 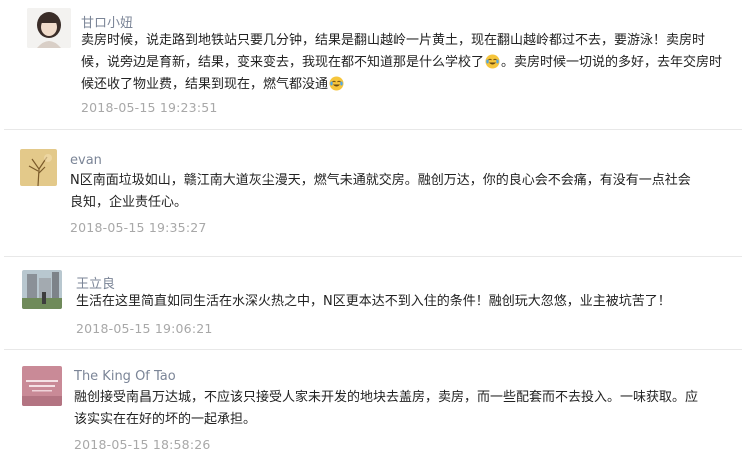 I want to click on username: 甘ロ小妞, so click(x=107, y=21).